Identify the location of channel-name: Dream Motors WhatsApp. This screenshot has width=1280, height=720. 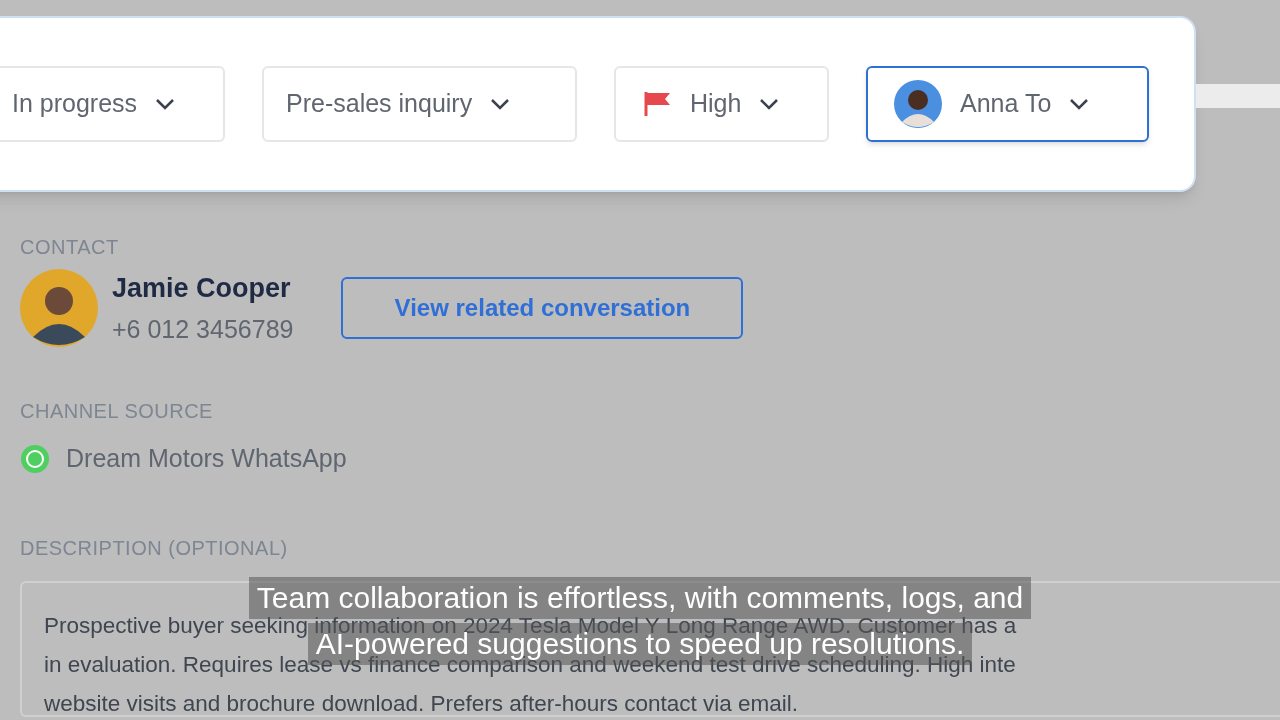
(206, 458).